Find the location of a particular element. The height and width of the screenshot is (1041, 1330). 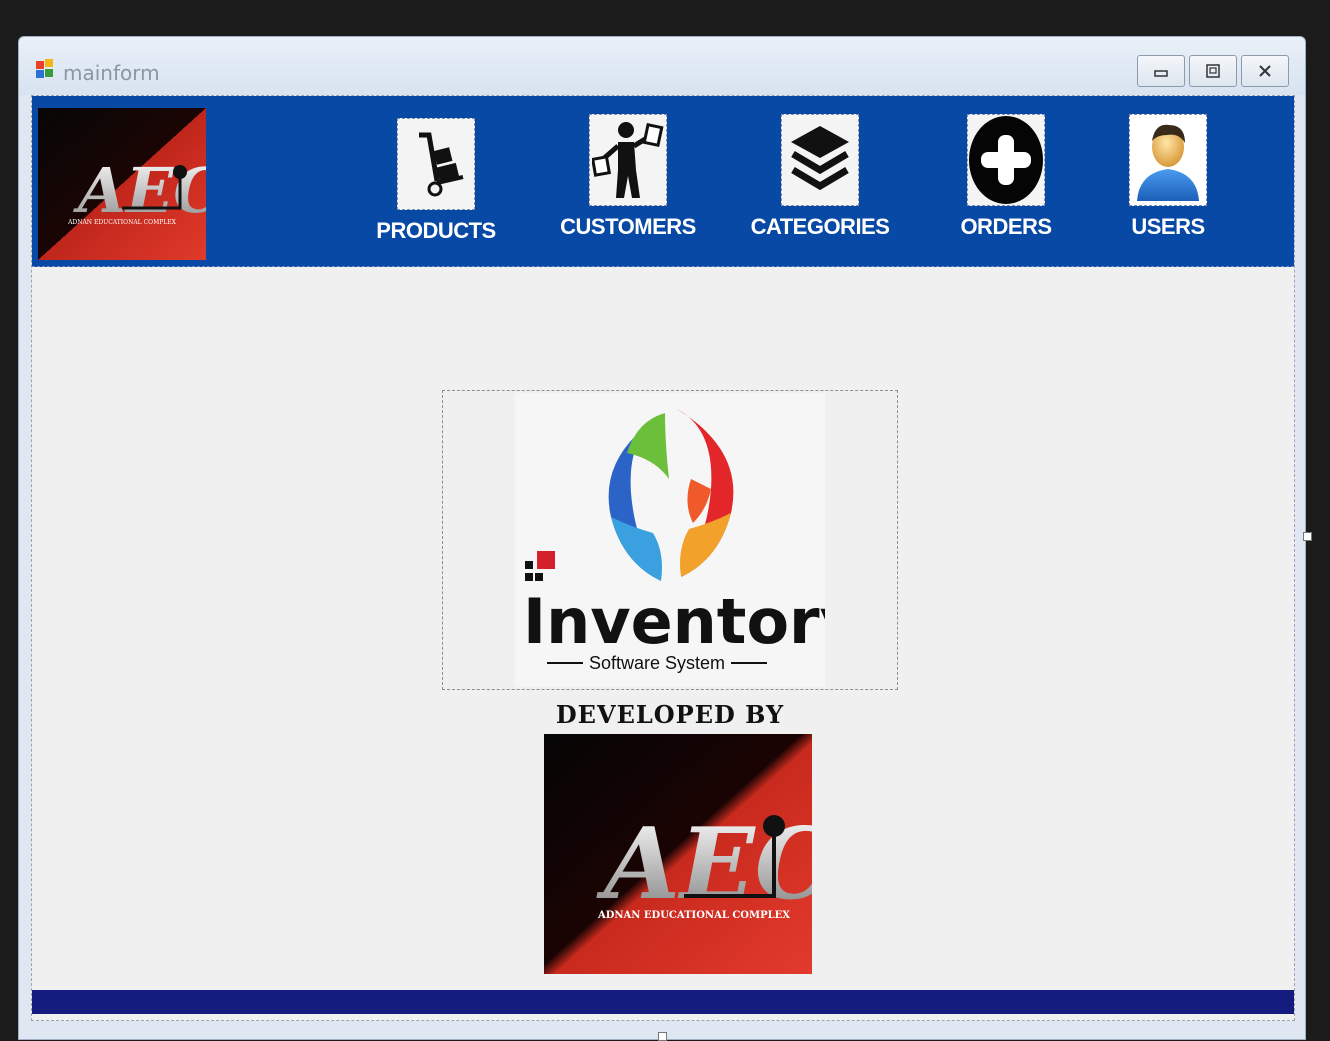

nav-users-label: USERS is located at coordinates (1168, 226).